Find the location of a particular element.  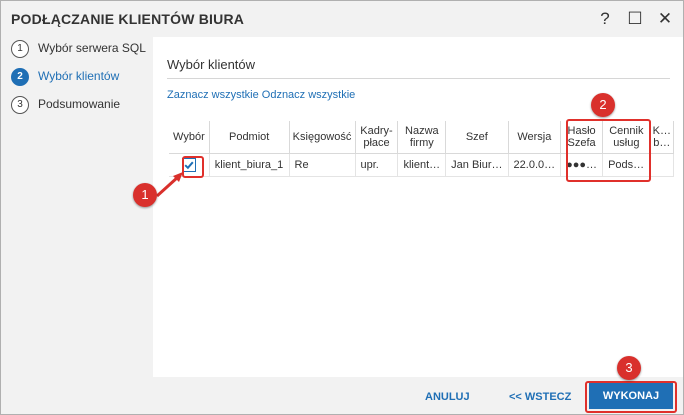

step-label: Podsumowanie is located at coordinates (79, 104).